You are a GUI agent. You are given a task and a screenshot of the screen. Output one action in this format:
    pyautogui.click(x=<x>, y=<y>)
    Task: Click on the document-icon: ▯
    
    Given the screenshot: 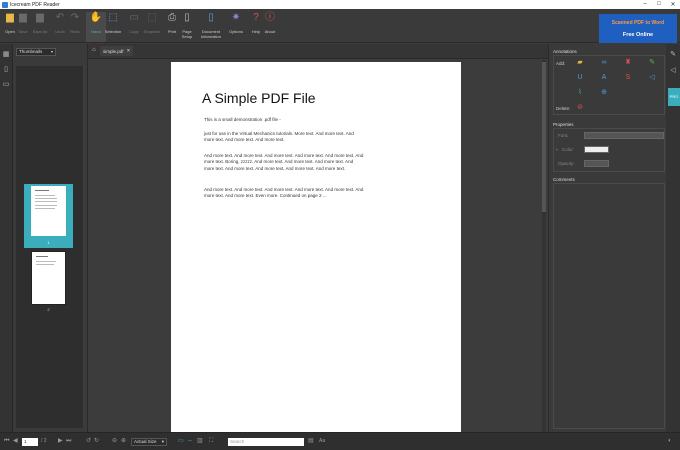 What is the action you would take?
    pyautogui.click(x=211, y=17)
    